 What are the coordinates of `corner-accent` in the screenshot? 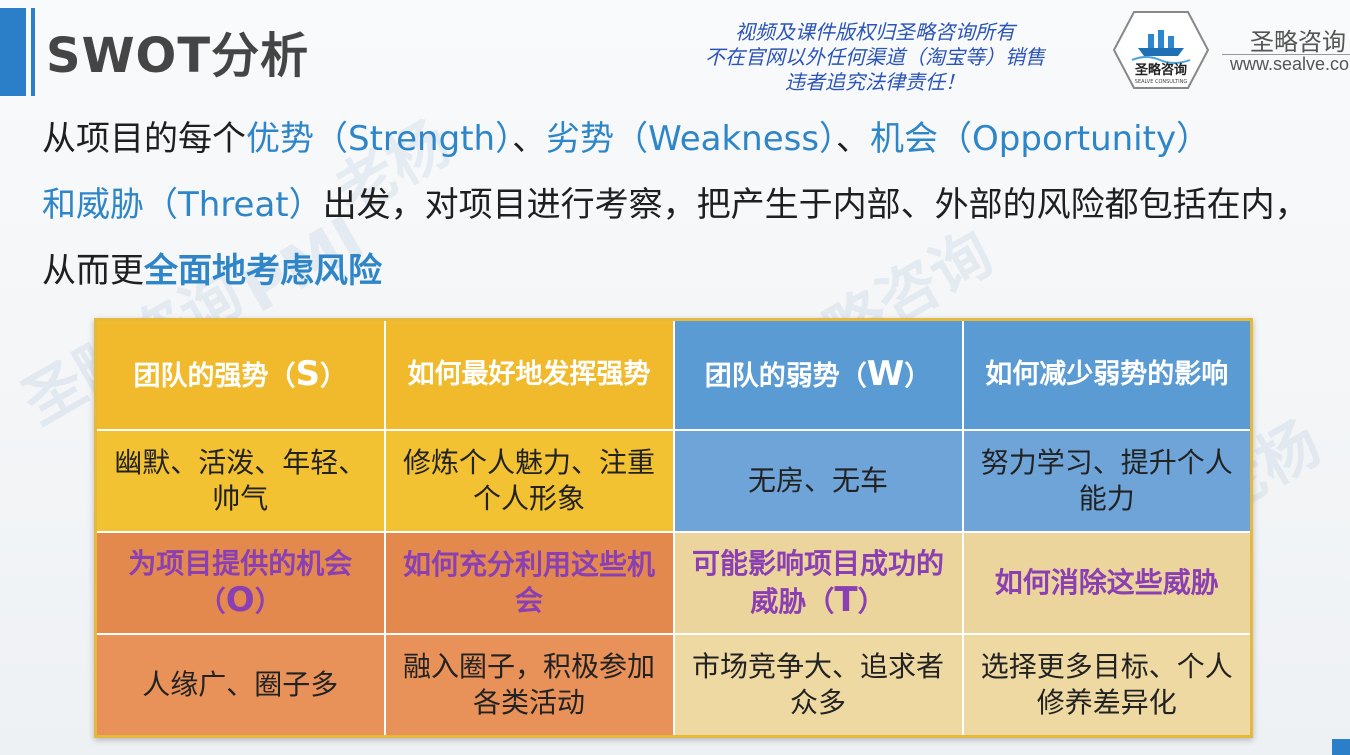 It's located at (1341, 747).